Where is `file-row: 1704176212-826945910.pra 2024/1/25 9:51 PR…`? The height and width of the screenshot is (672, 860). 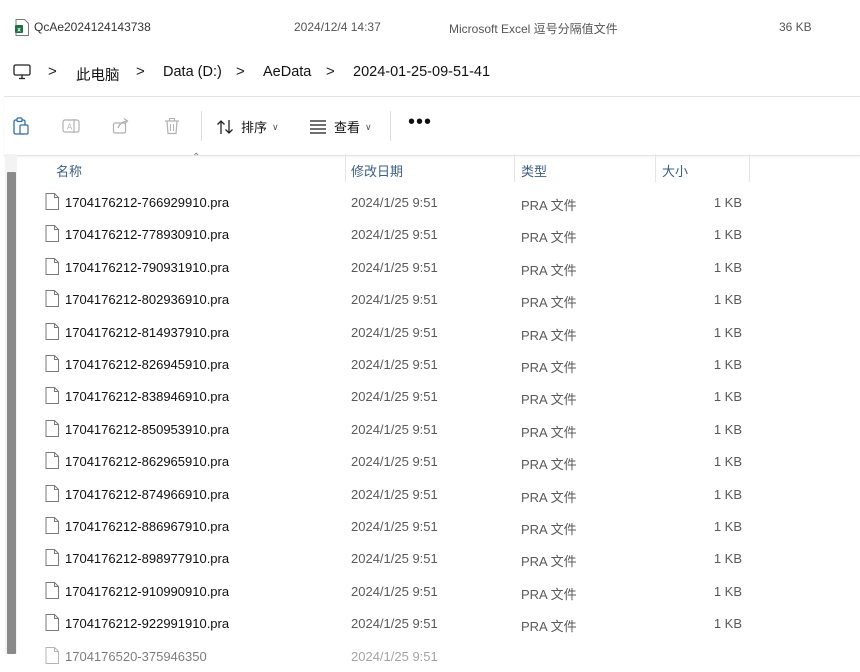 file-row: 1704176212-826945910.pra 2024/1/25 9:51 PR… is located at coordinates (430, 364).